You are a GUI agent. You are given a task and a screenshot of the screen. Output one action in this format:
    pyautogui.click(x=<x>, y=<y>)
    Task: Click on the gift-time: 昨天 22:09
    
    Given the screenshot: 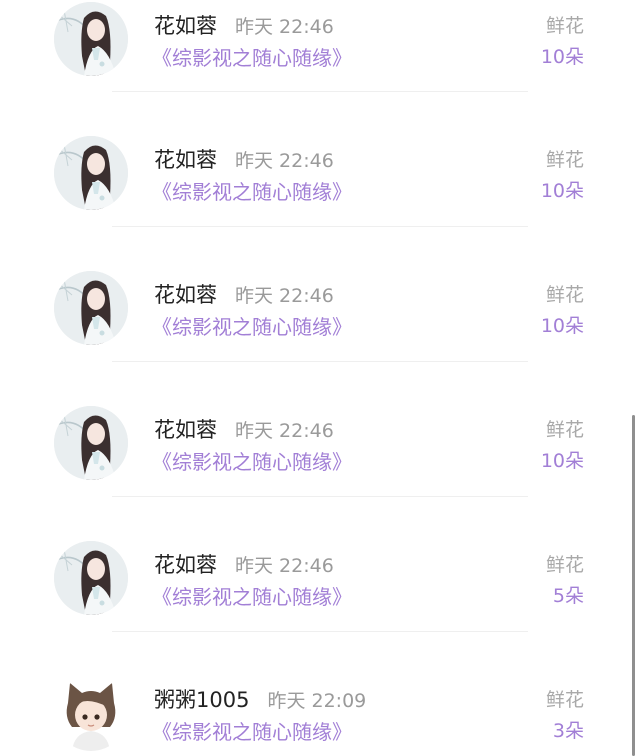 What is the action you would take?
    pyautogui.click(x=317, y=701)
    